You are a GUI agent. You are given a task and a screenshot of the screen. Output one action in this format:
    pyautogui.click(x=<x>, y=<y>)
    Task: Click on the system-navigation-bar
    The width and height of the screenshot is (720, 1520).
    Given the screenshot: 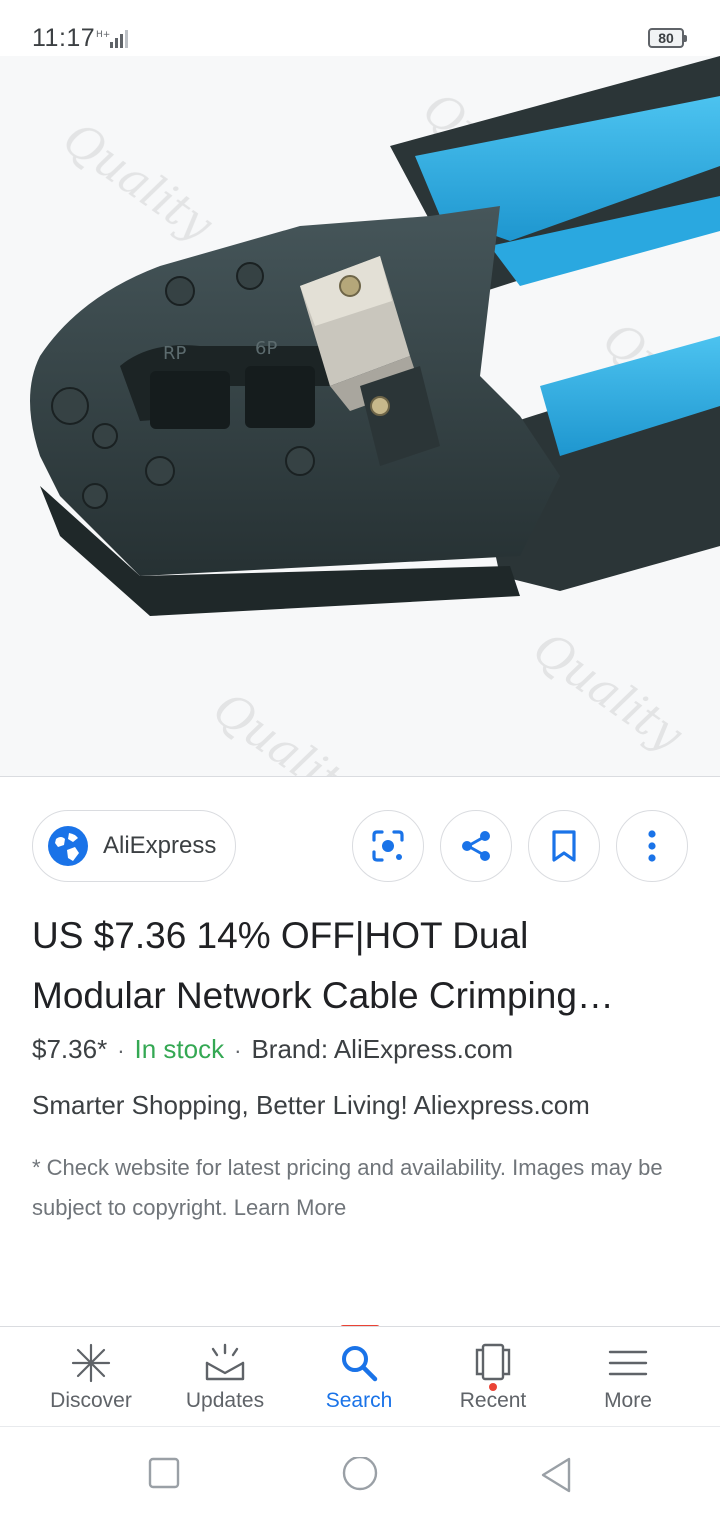 What is the action you would take?
    pyautogui.click(x=360, y=1473)
    